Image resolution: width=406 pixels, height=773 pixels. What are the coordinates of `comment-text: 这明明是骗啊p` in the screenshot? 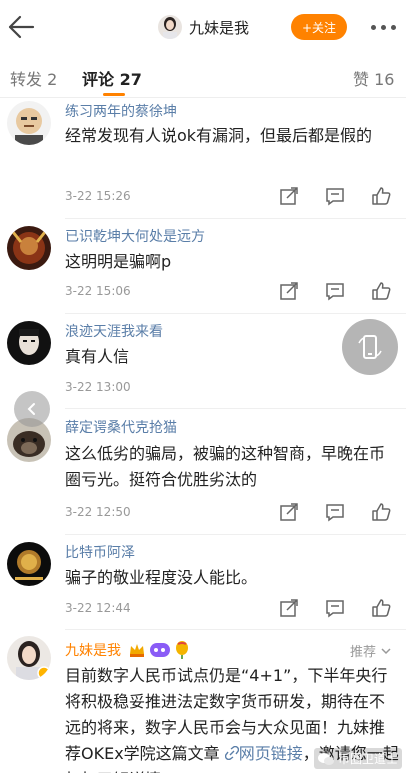 It's located at (118, 261).